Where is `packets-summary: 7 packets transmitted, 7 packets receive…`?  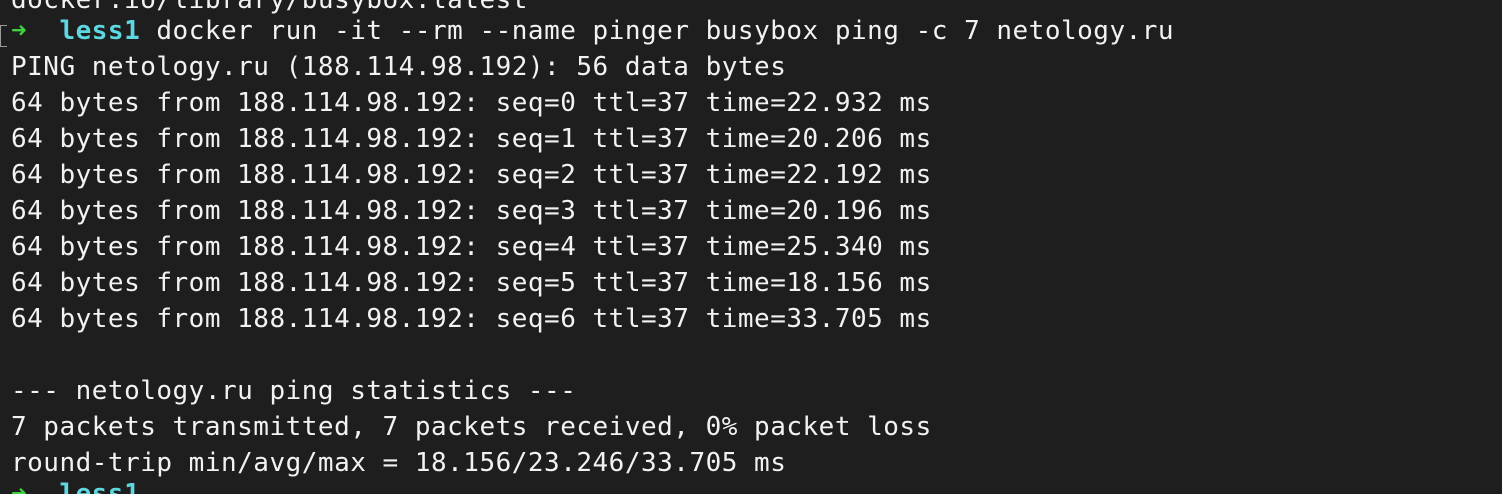 packets-summary: 7 packets transmitted, 7 packets receive… is located at coordinates (471, 427).